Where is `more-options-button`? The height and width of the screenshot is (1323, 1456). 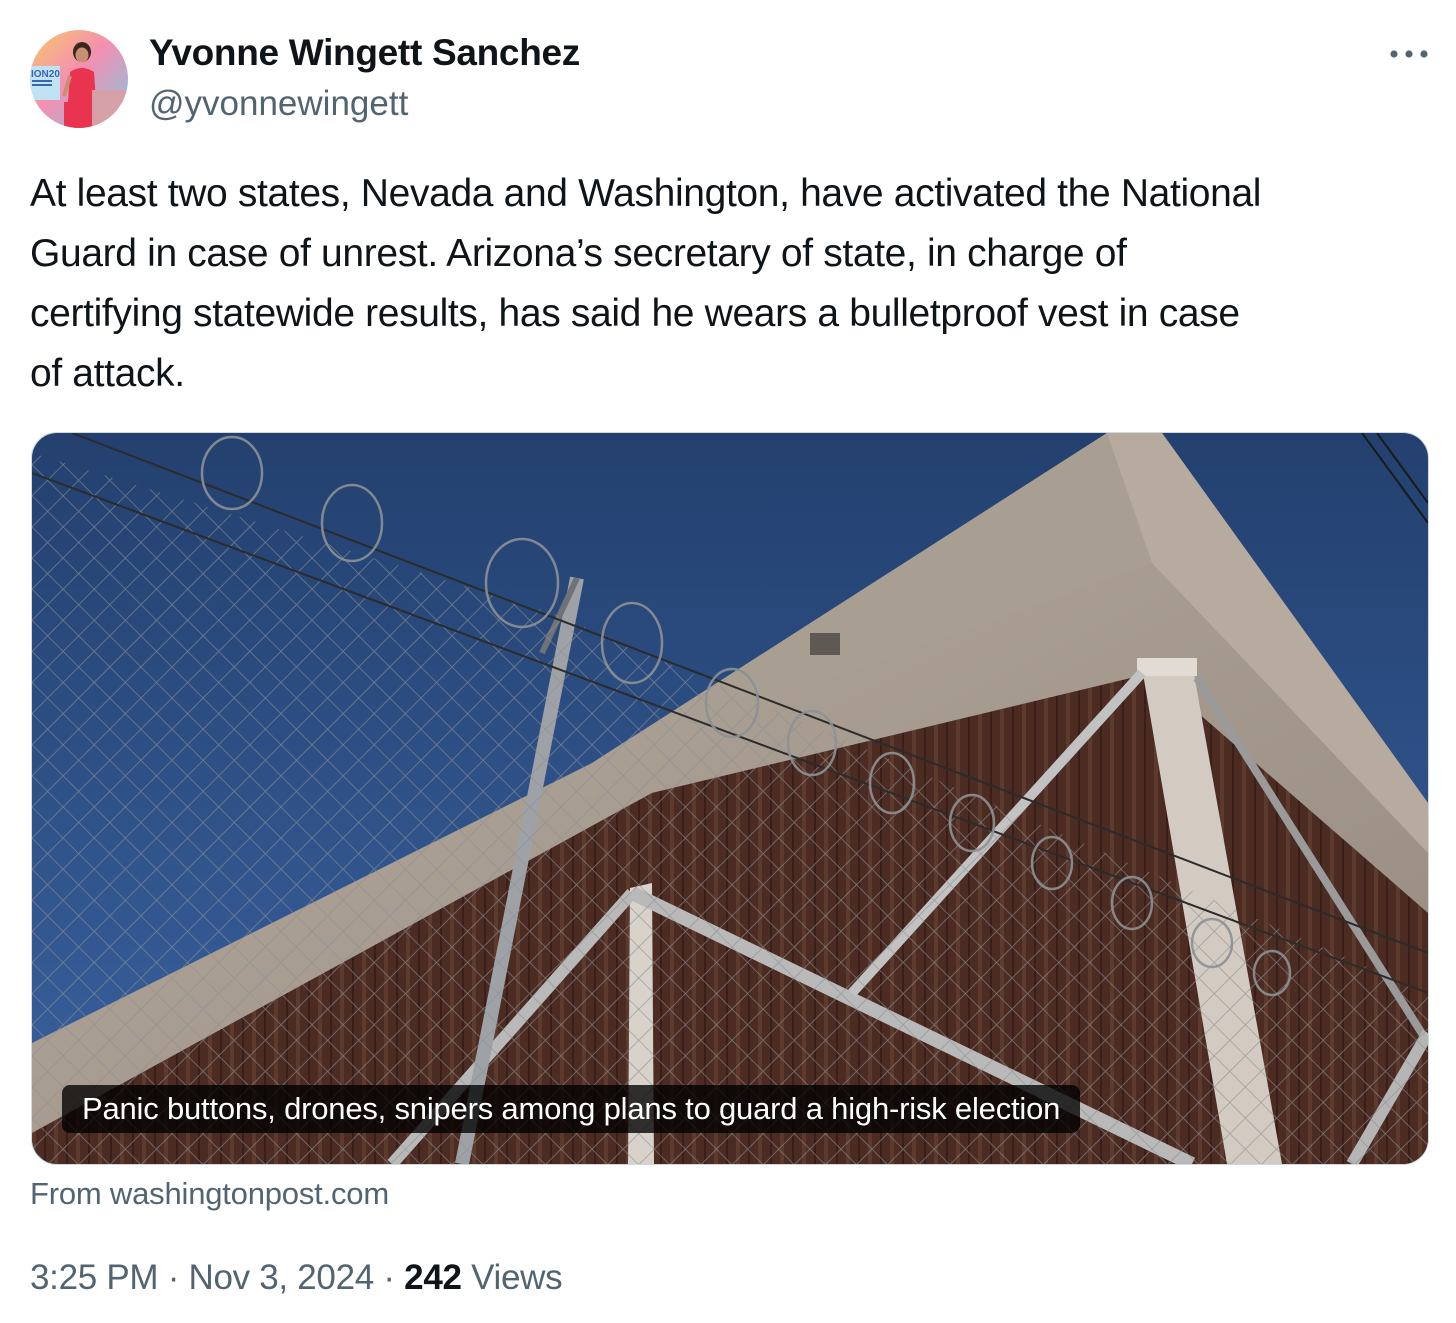
more-options-button is located at coordinates (1409, 54).